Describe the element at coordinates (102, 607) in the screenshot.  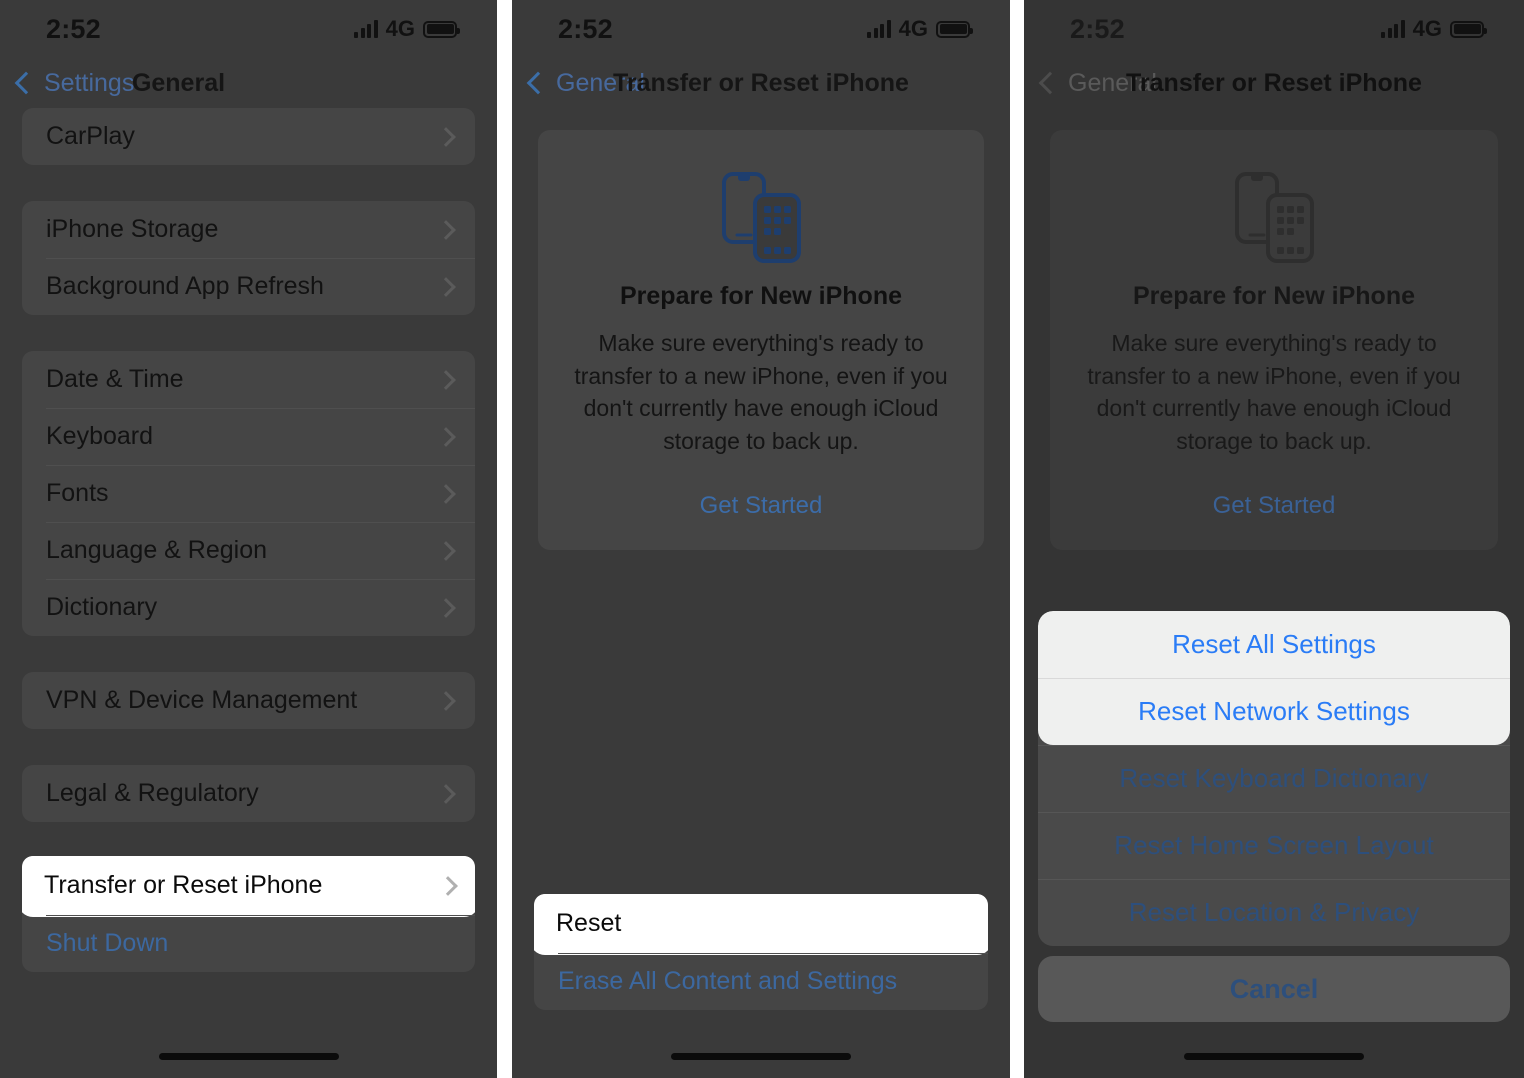
I see `row-label: Dictionary` at that location.